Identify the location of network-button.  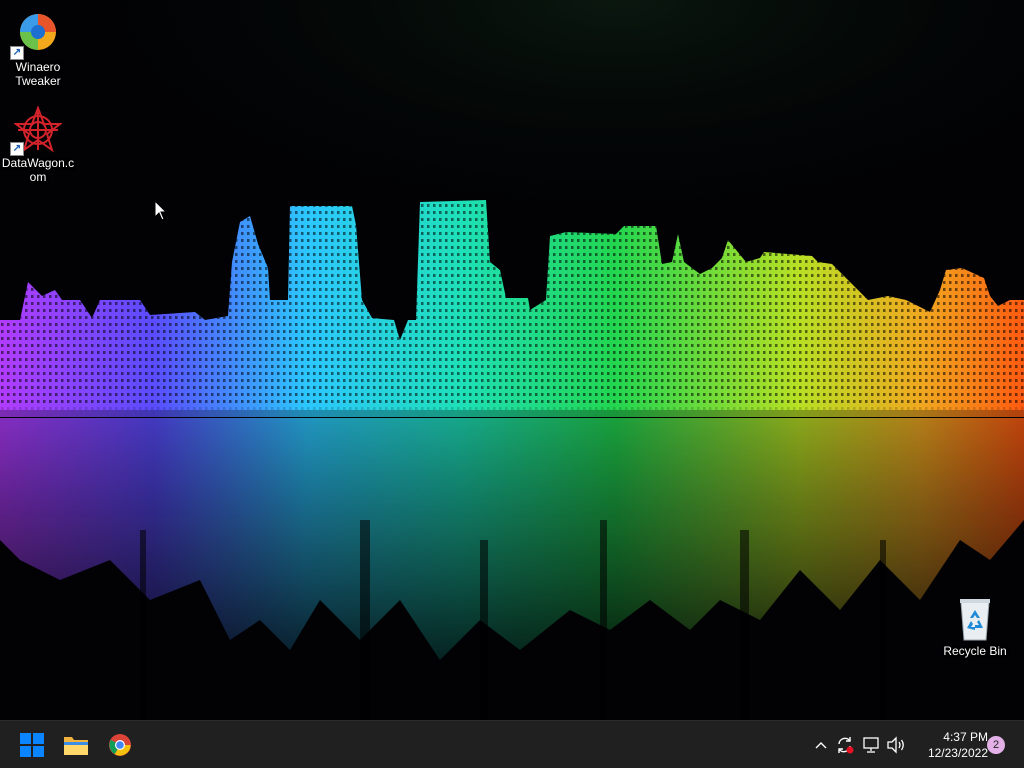
(871, 745).